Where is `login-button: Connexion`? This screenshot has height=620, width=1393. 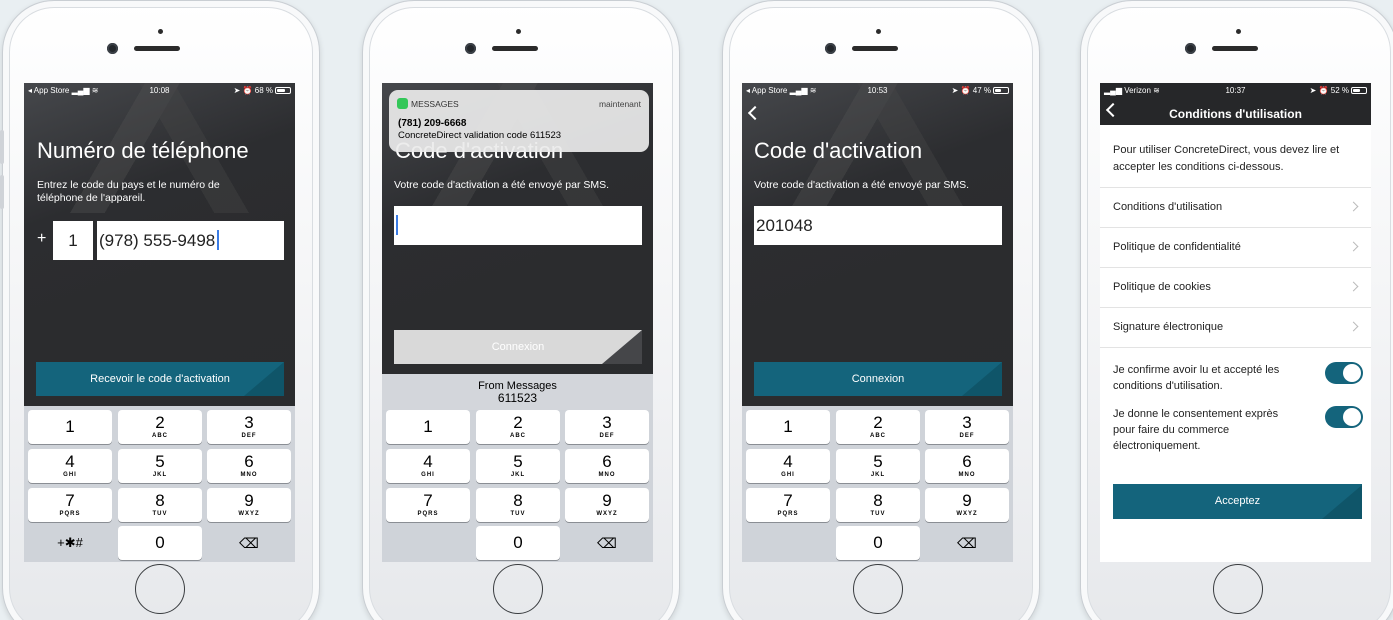
login-button: Connexion is located at coordinates (878, 379).